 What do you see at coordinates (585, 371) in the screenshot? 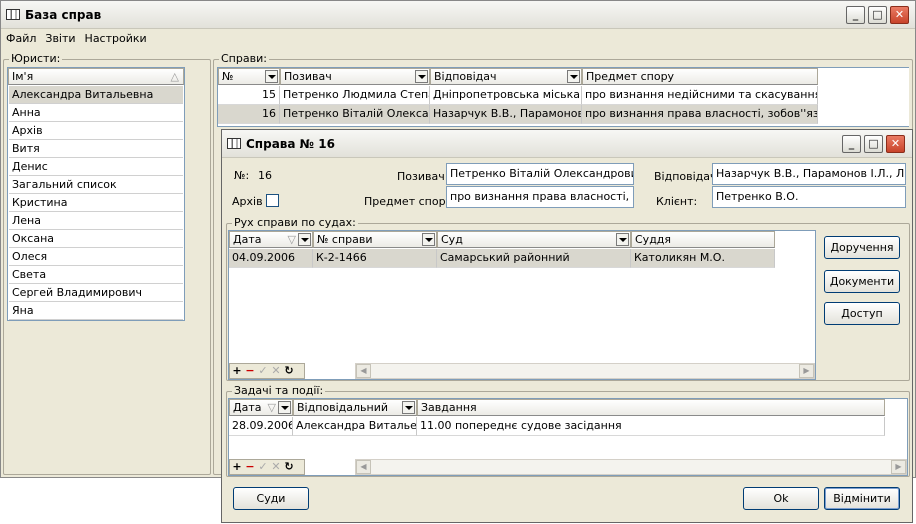
I see `movement-hscroll: ◀ ▶` at bounding box center [585, 371].